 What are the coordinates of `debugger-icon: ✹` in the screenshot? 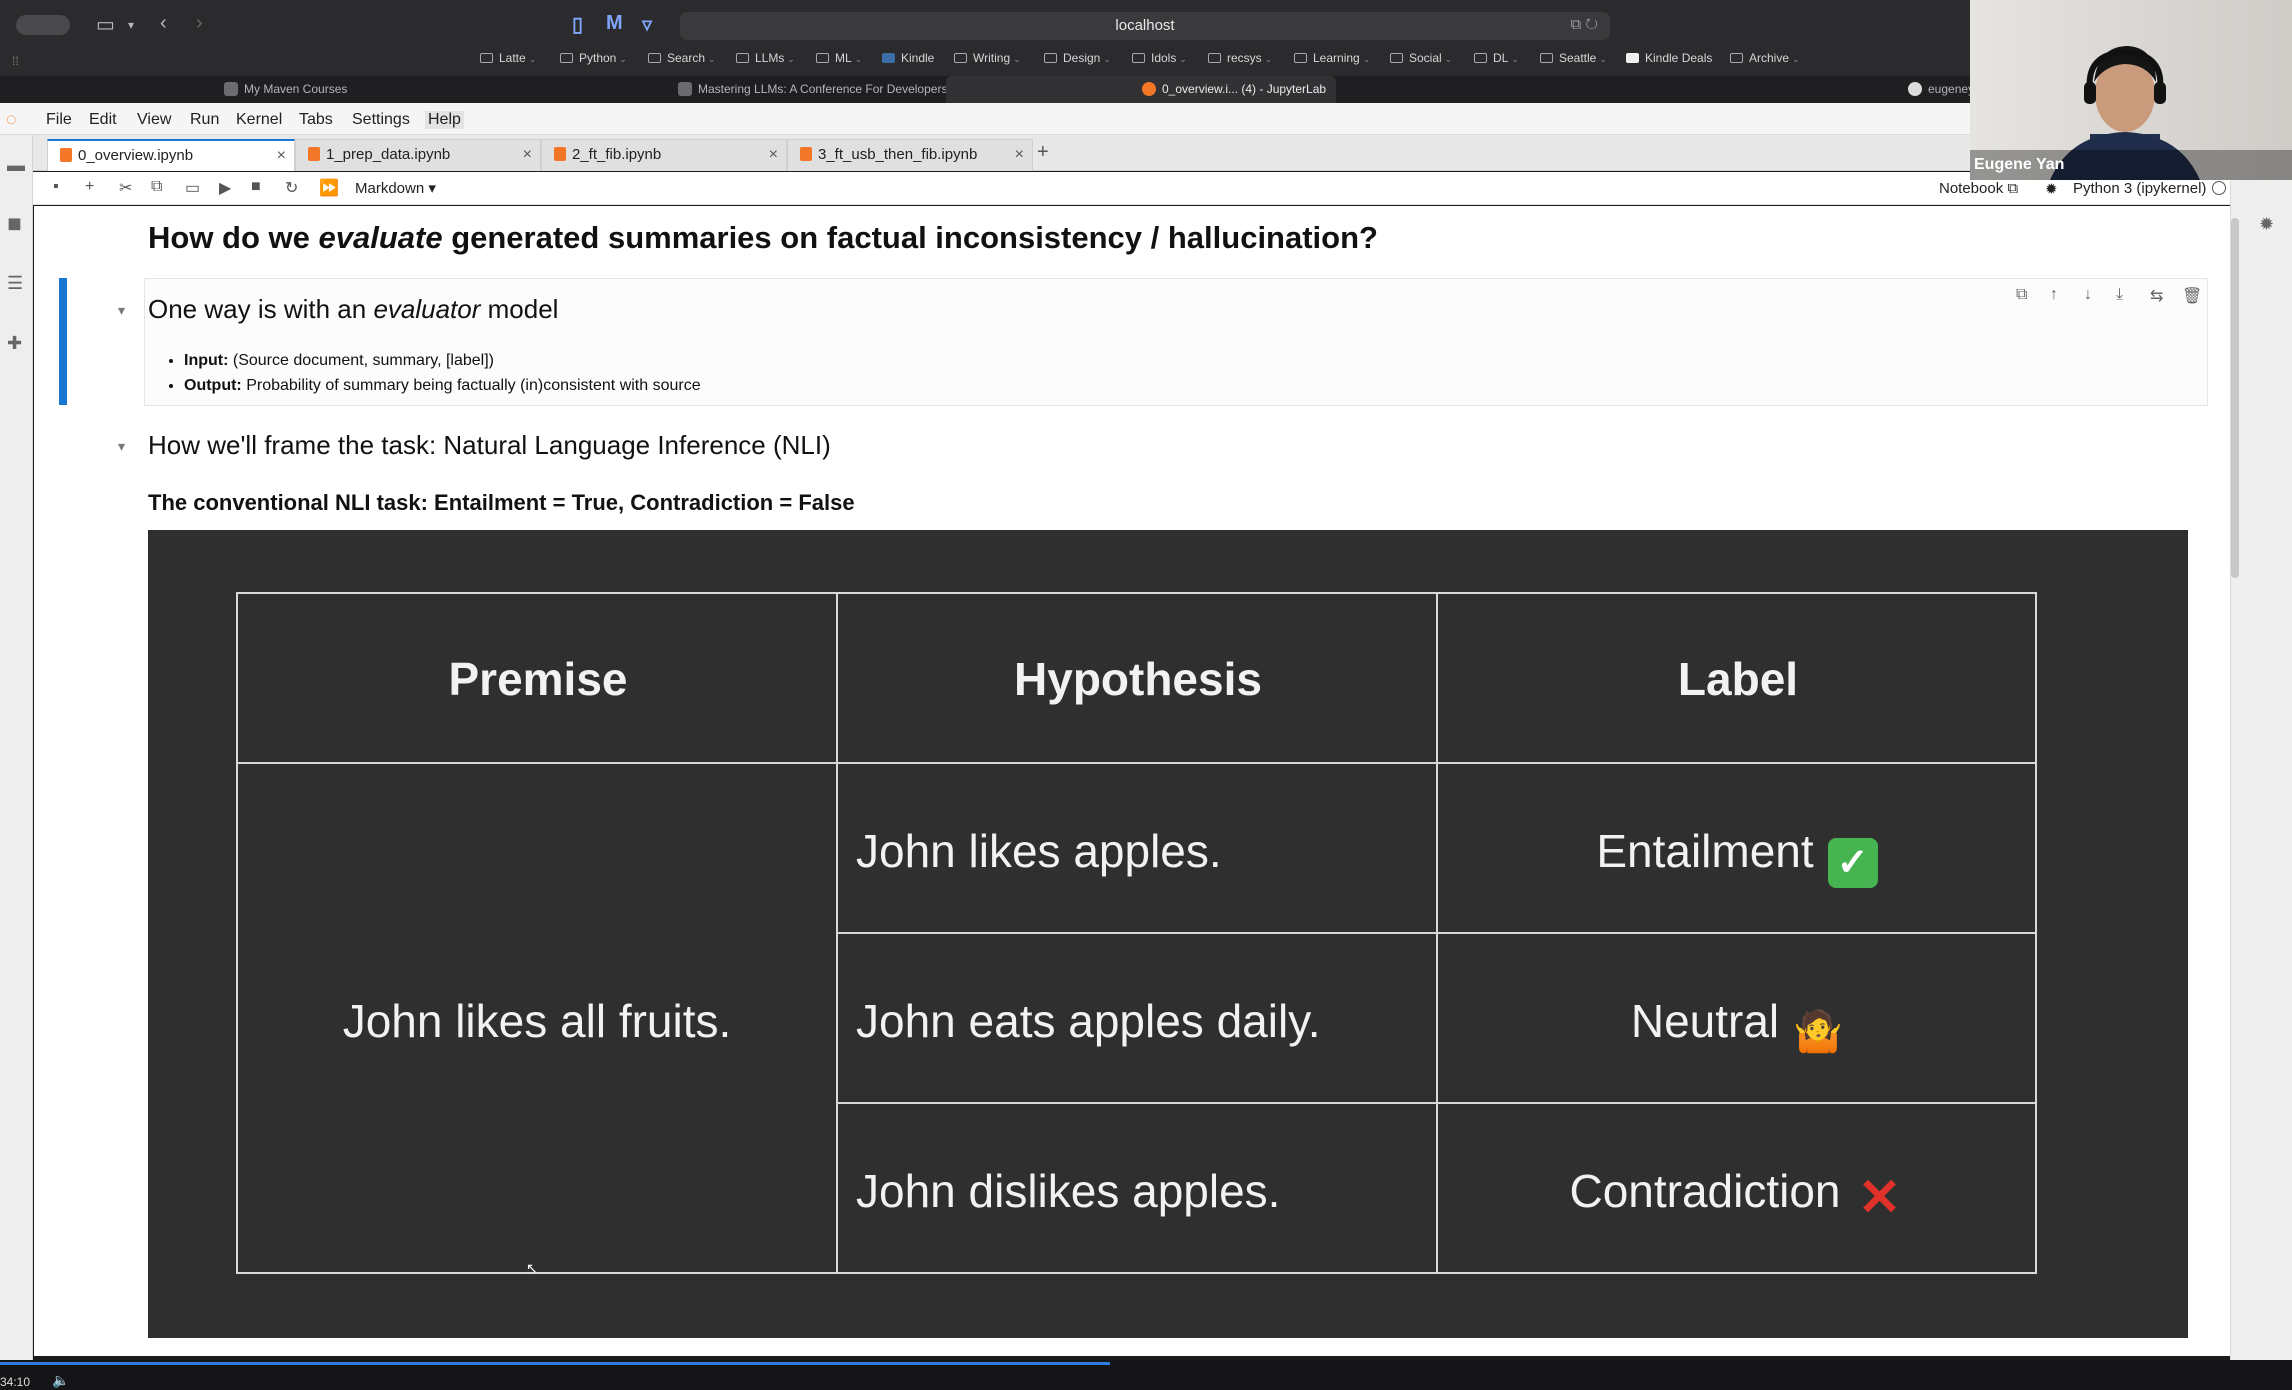 It's located at (2269, 224).